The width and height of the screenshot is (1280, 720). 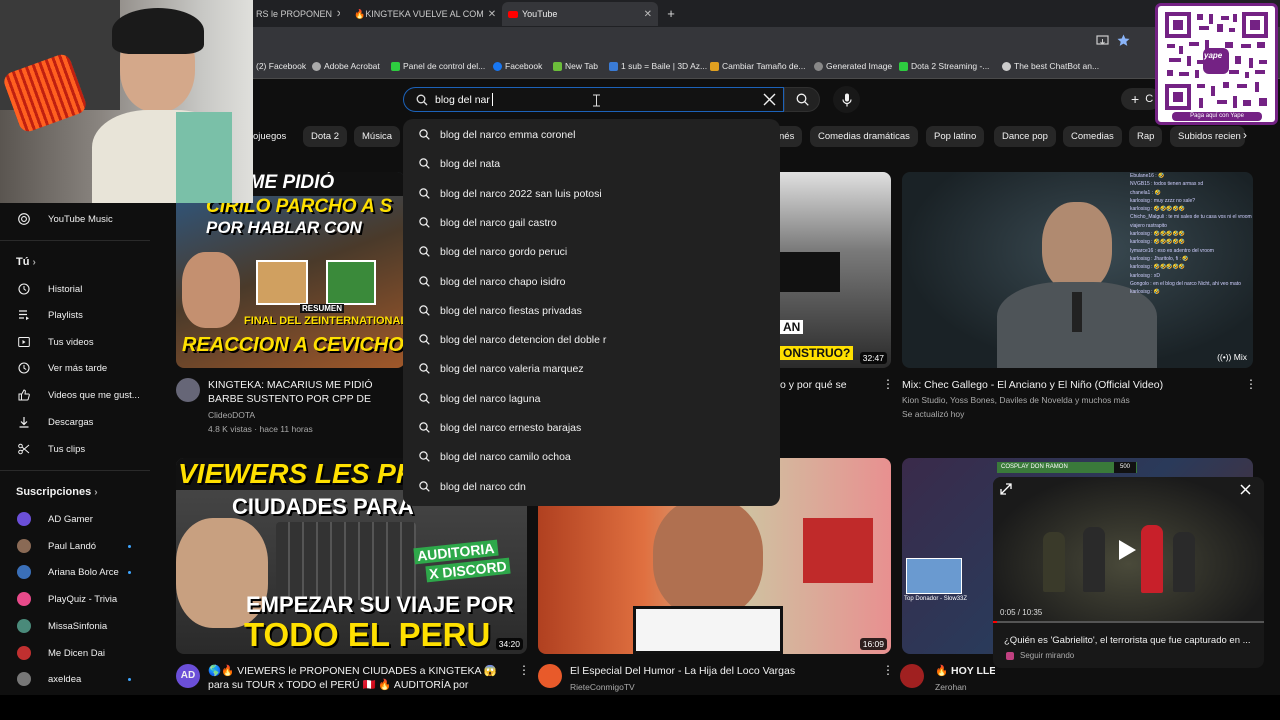 I want to click on chip-comedias-dramaticas: Comedias dramáticas, so click(x=864, y=136).